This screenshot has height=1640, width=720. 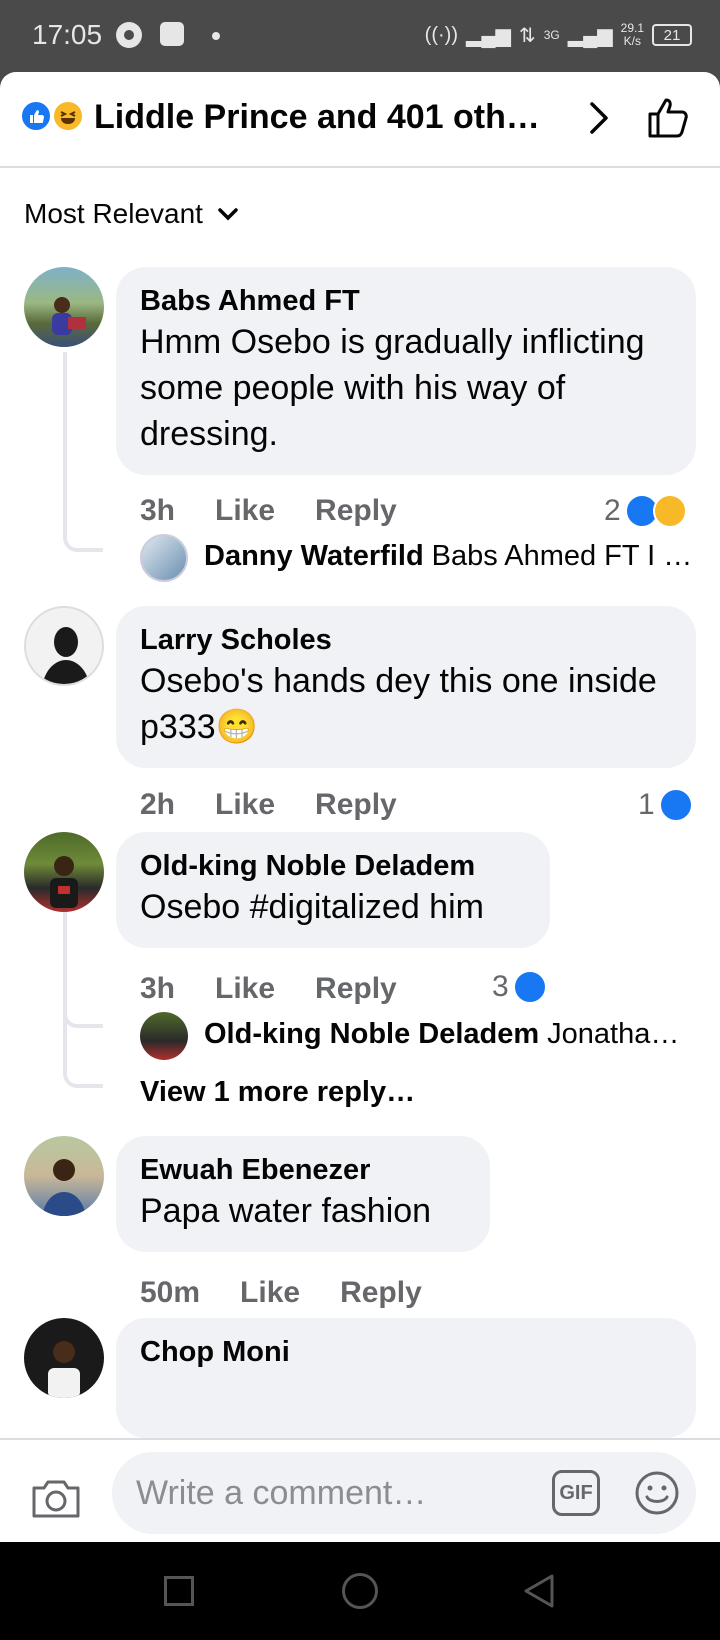 I want to click on hotspot-icon: ((·)), so click(x=441, y=34).